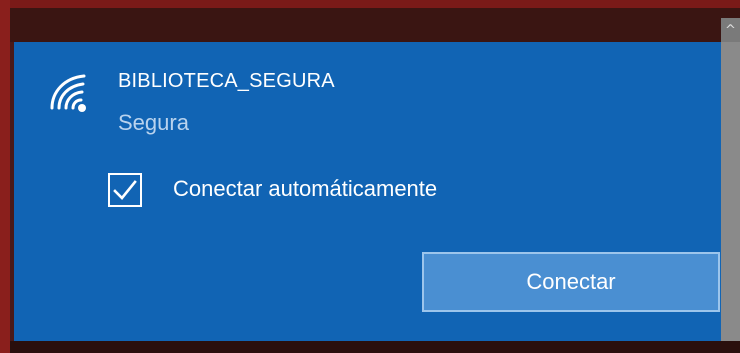  What do you see at coordinates (571, 282) in the screenshot?
I see `connect-button: Conectar` at bounding box center [571, 282].